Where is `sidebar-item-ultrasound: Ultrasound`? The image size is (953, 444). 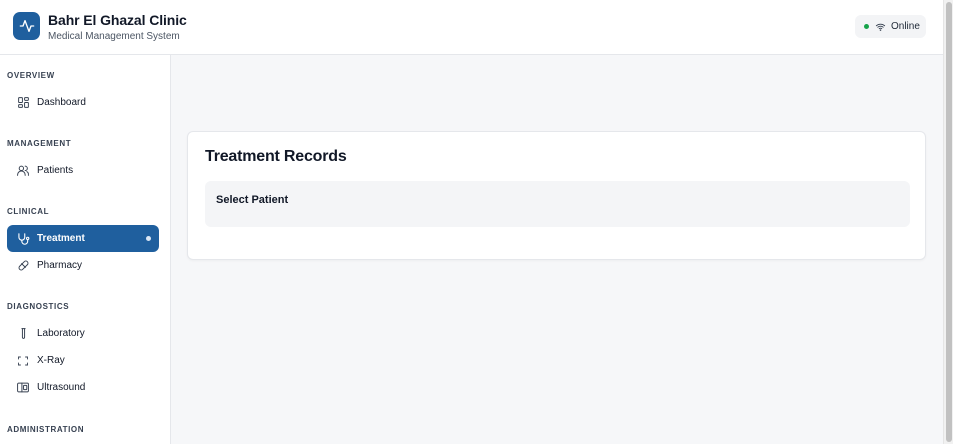
sidebar-item-ultrasound: Ultrasound is located at coordinates (83, 387).